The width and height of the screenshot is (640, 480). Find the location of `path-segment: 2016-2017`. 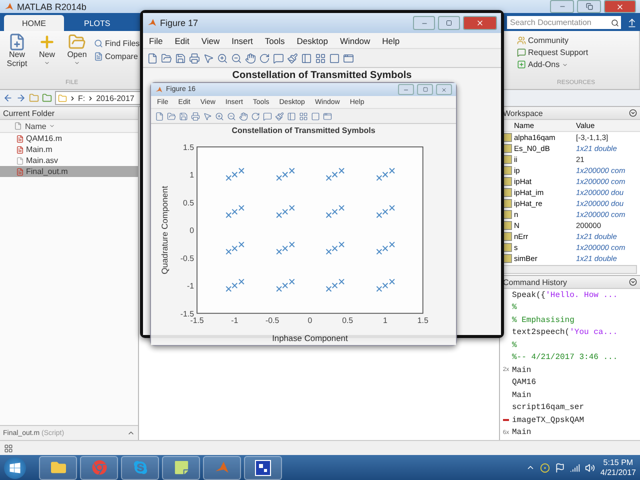

path-segment: 2016-2017 is located at coordinates (115, 98).